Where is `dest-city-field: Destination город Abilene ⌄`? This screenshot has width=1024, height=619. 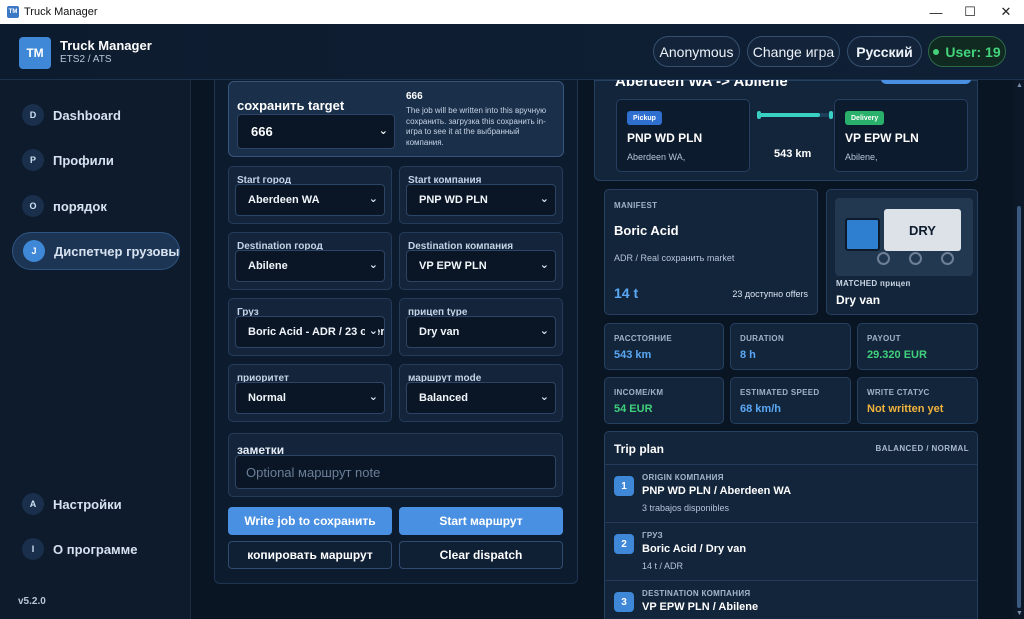 dest-city-field: Destination город Abilene ⌄ is located at coordinates (310, 261).